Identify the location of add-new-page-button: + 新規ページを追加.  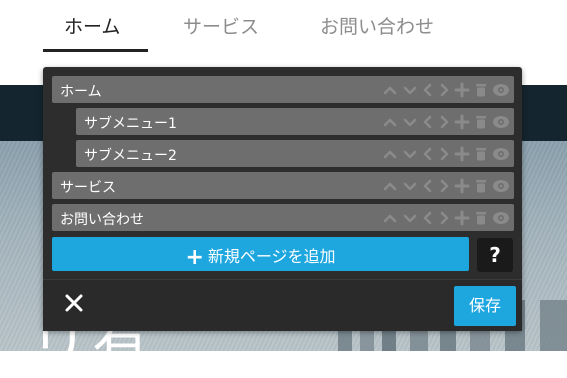
(260, 254).